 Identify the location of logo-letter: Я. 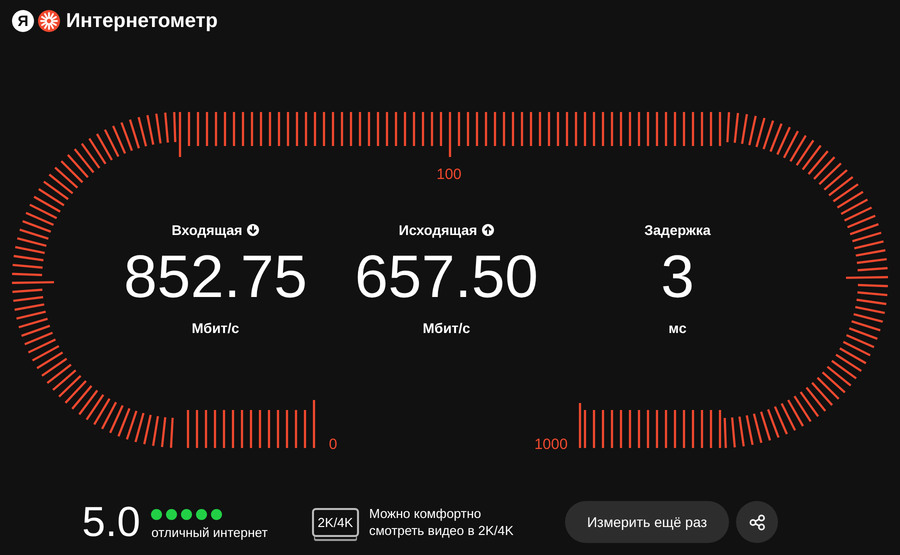
(23, 21).